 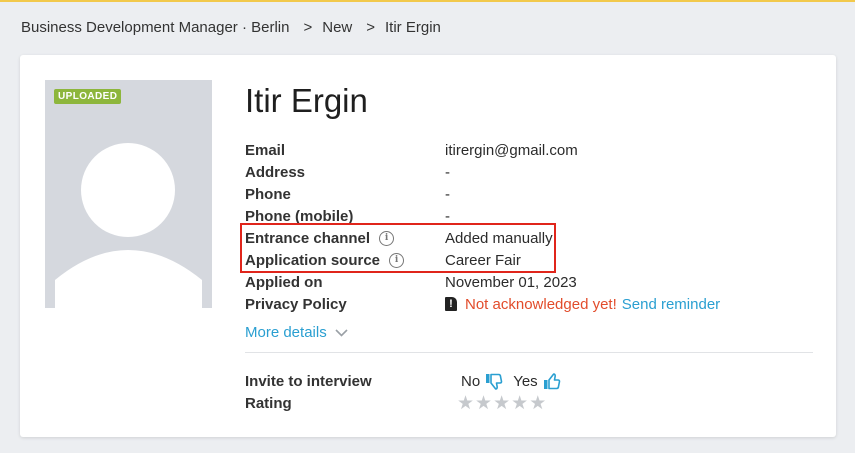 What do you see at coordinates (308, 238) in the screenshot?
I see `field-label: Entrance channel` at bounding box center [308, 238].